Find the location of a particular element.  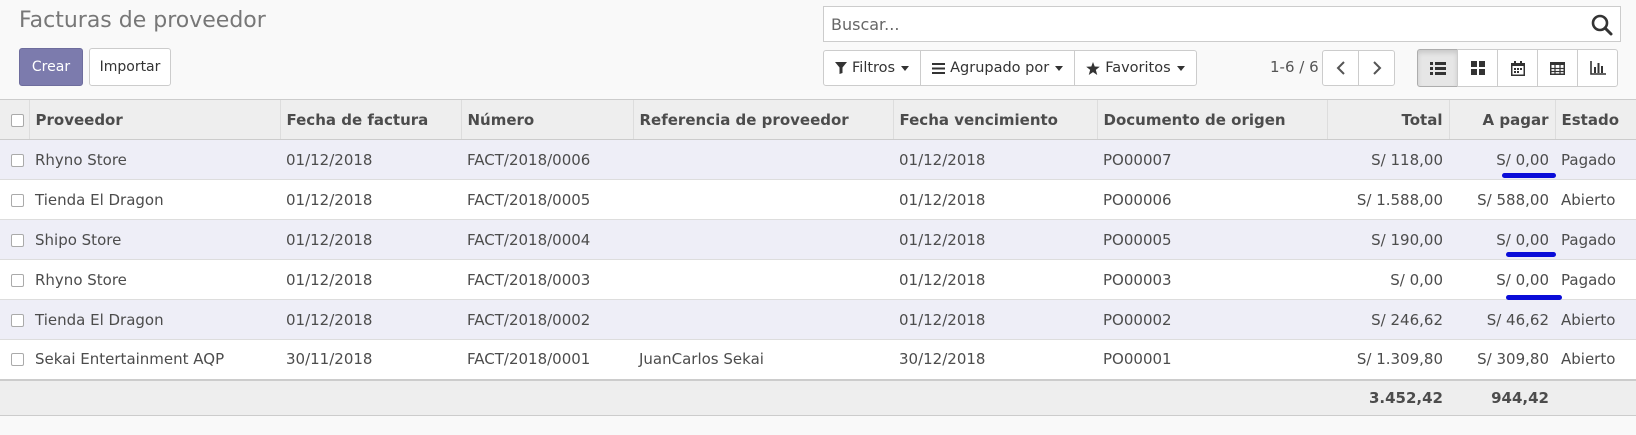

column-header-vendor-reference: Referencia de proveedor is located at coordinates (762, 119).